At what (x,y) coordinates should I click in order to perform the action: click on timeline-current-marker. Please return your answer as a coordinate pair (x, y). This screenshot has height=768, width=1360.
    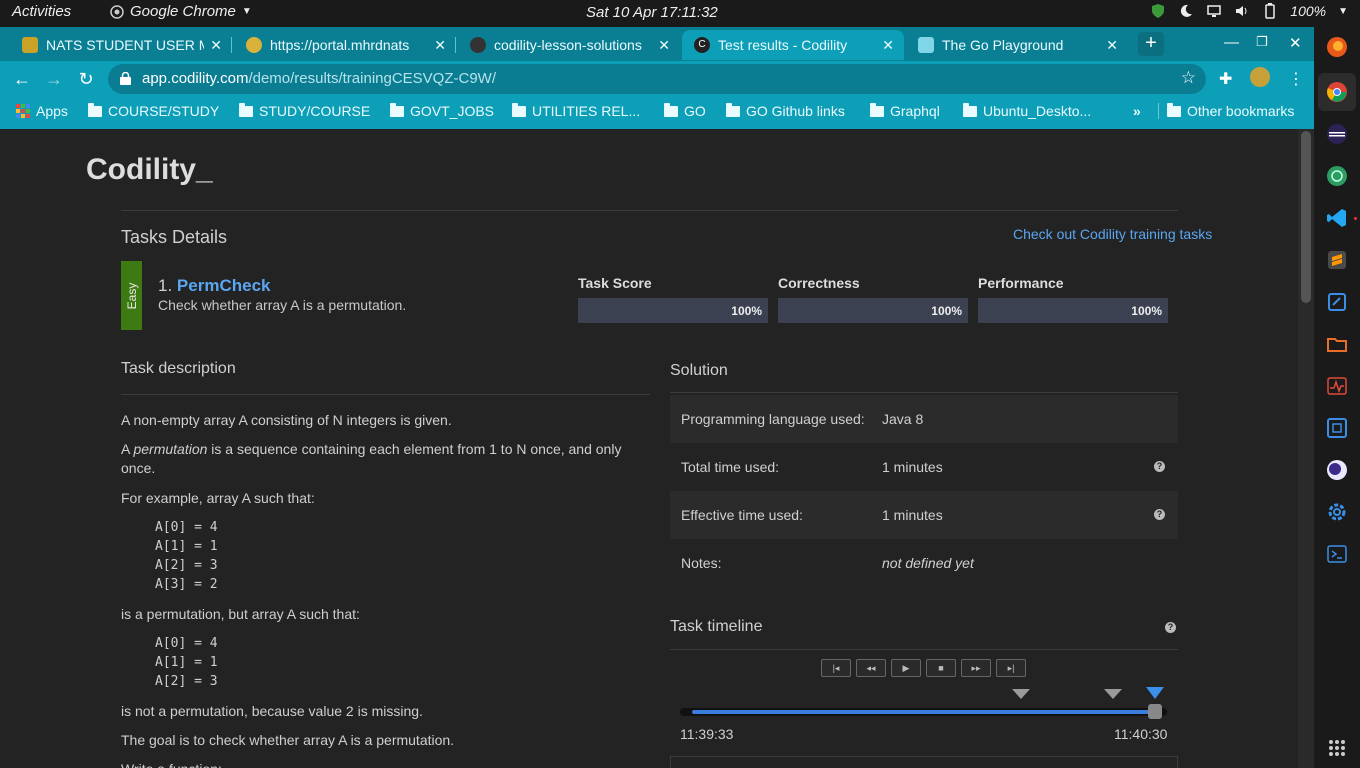
    Looking at the image, I should click on (1155, 693).